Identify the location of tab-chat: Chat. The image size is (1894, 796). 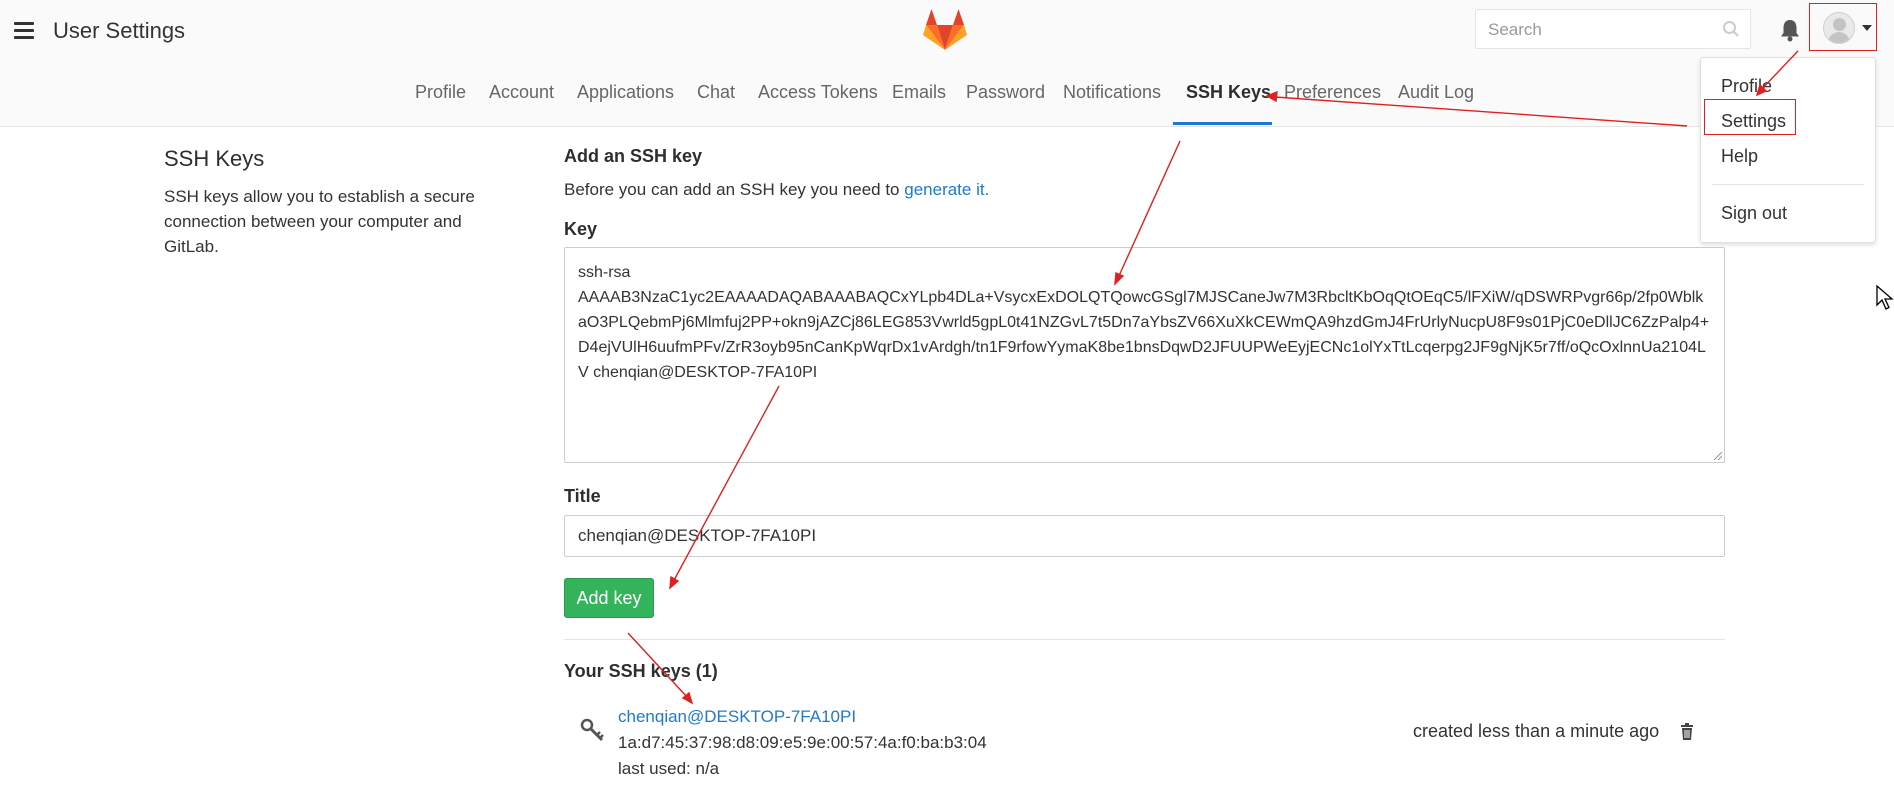
(716, 92).